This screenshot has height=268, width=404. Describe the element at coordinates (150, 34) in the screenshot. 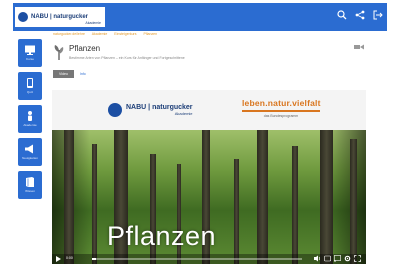

I see `breadcrumb-item: Pflanzen` at that location.